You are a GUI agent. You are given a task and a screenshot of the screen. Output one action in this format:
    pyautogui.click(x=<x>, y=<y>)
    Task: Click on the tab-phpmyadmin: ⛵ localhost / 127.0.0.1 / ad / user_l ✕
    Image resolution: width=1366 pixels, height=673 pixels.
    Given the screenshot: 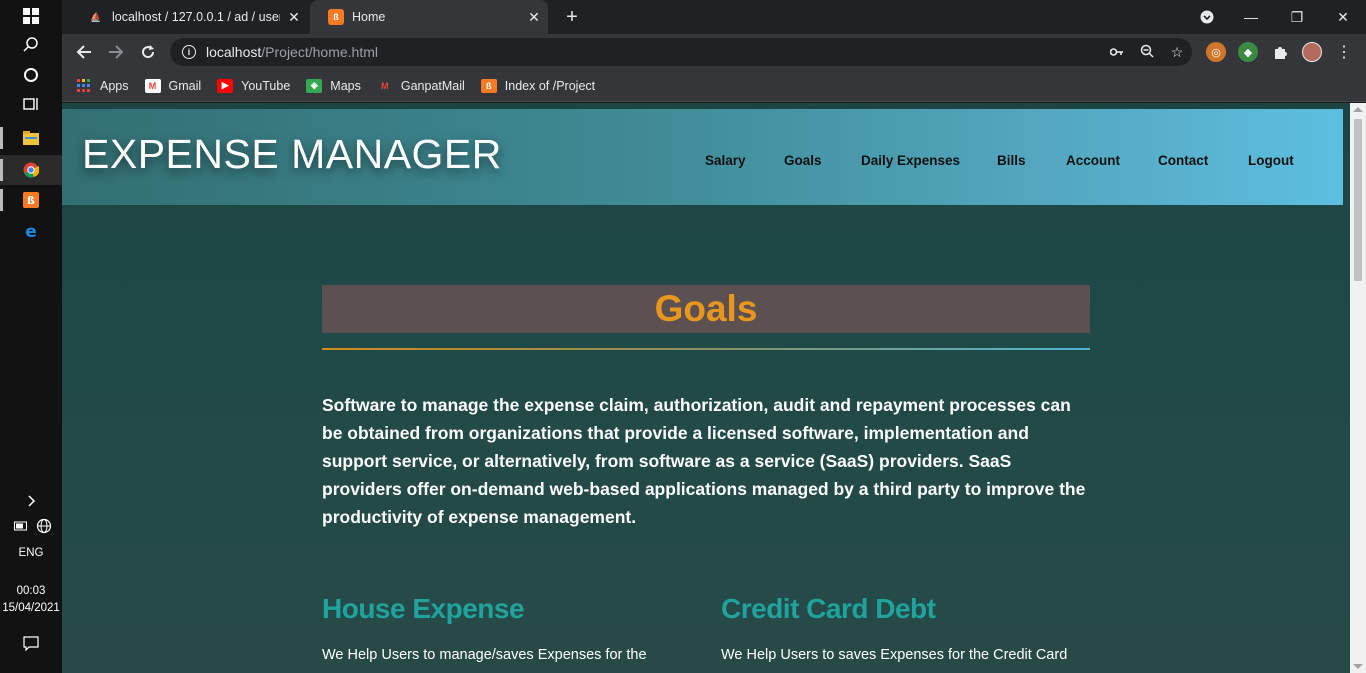 What is the action you would take?
    pyautogui.click(x=189, y=17)
    